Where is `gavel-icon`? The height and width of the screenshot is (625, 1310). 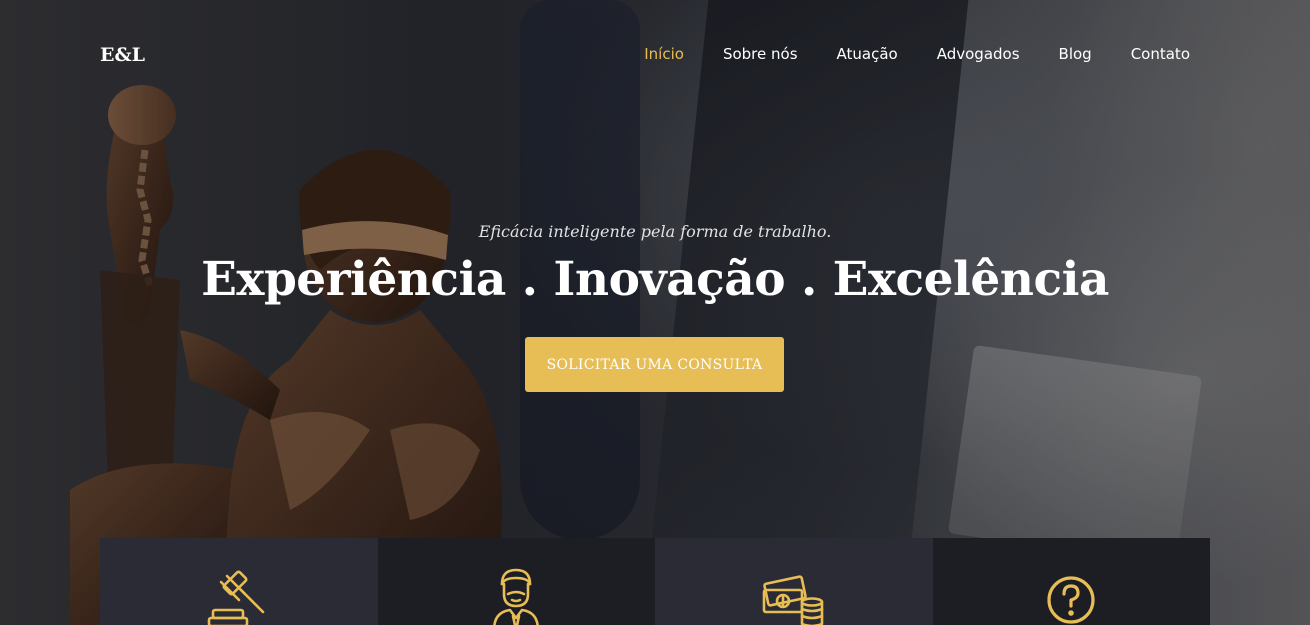 gavel-icon is located at coordinates (236, 597).